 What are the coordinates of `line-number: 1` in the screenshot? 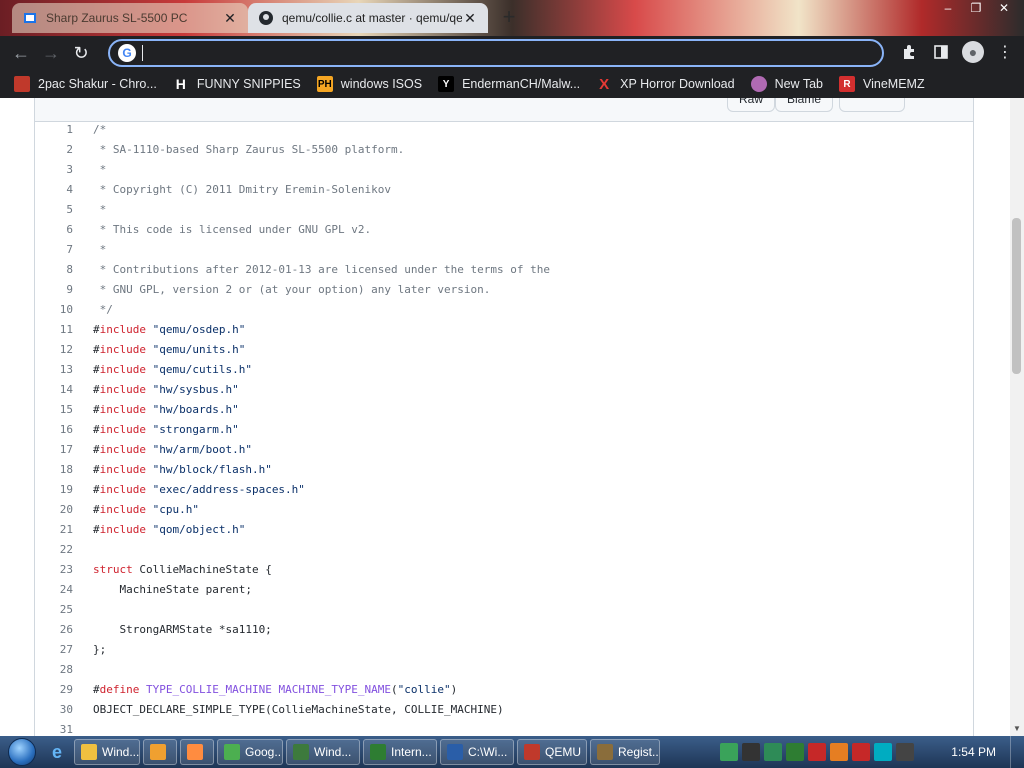 It's located at (54, 130).